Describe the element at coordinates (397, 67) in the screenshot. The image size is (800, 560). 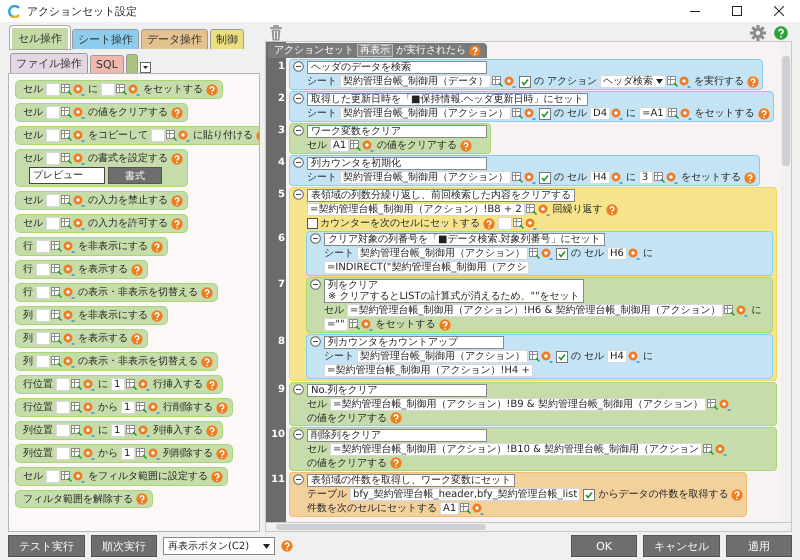
I see `comment-field: ヘッダのデータを検索` at that location.